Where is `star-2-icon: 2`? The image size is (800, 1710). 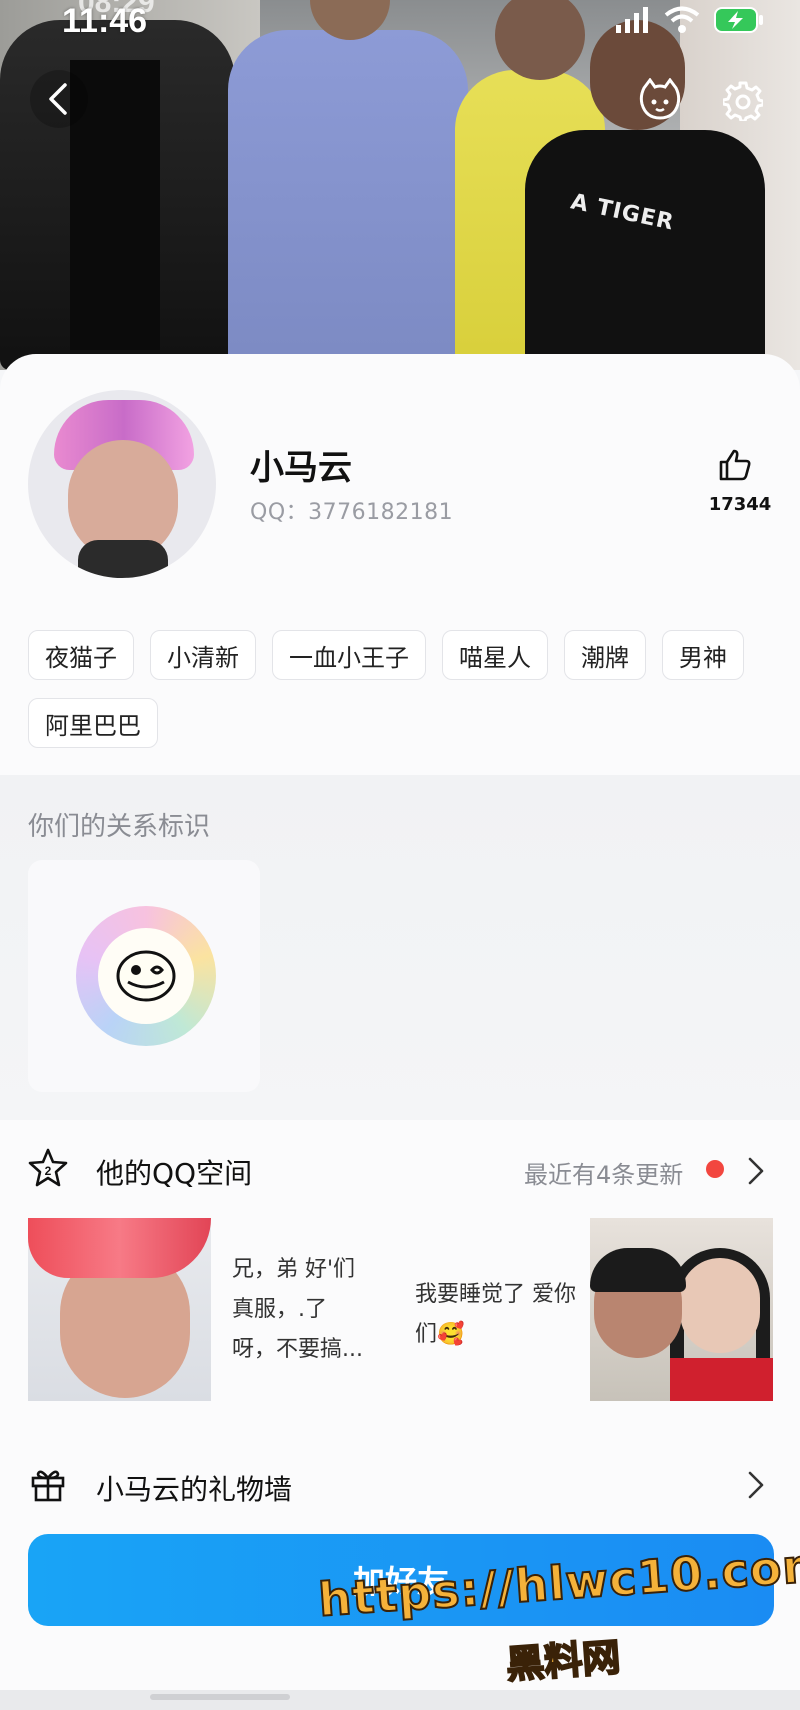
star-2-icon: 2 is located at coordinates (48, 1167).